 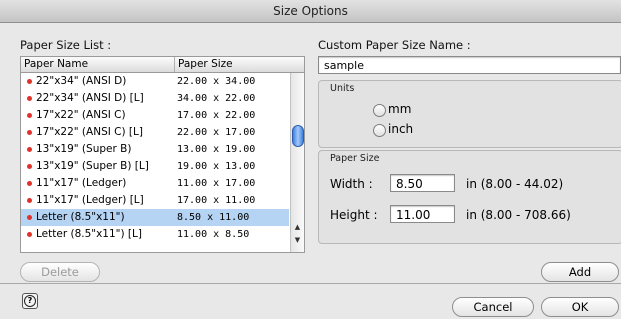 I want to click on paper-size-cell: 8.50 x 11.00, so click(x=213, y=217).